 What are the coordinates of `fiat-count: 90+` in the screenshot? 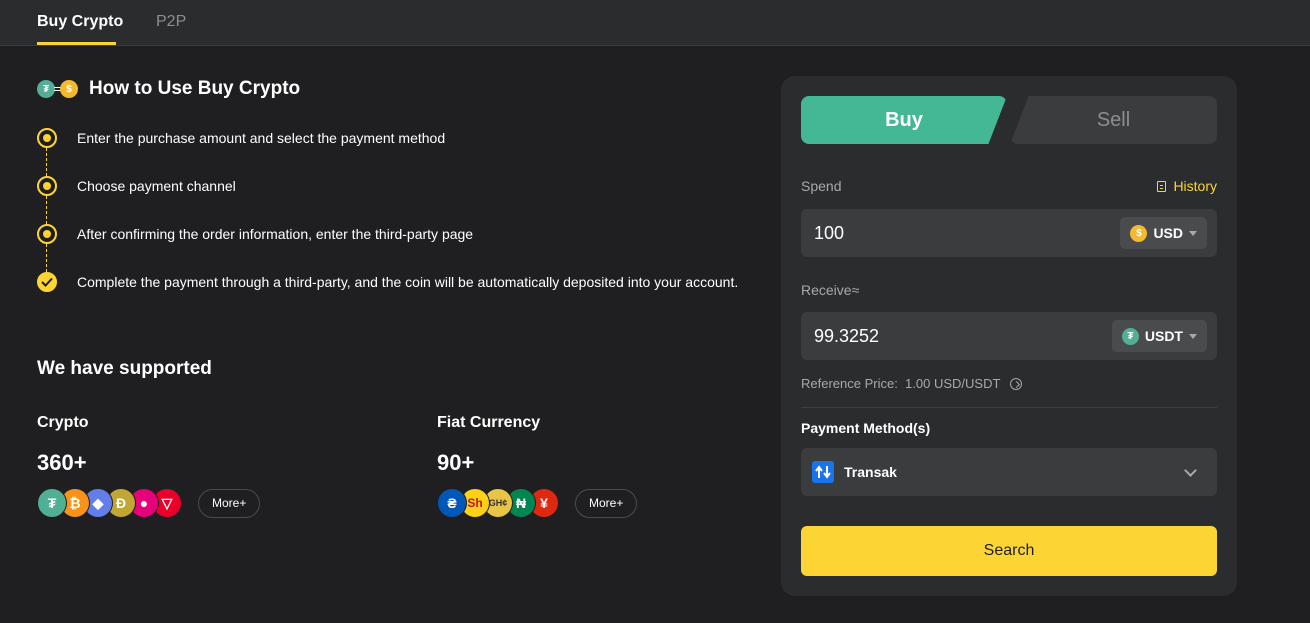 It's located at (456, 462).